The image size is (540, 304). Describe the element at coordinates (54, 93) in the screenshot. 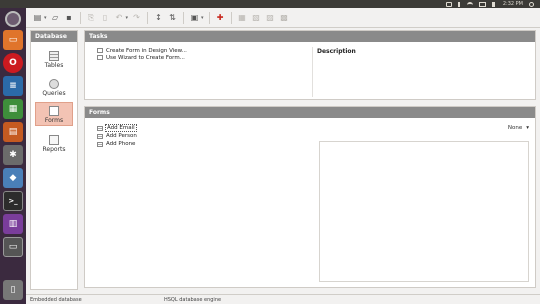

I see `db-item-label: Queries` at that location.